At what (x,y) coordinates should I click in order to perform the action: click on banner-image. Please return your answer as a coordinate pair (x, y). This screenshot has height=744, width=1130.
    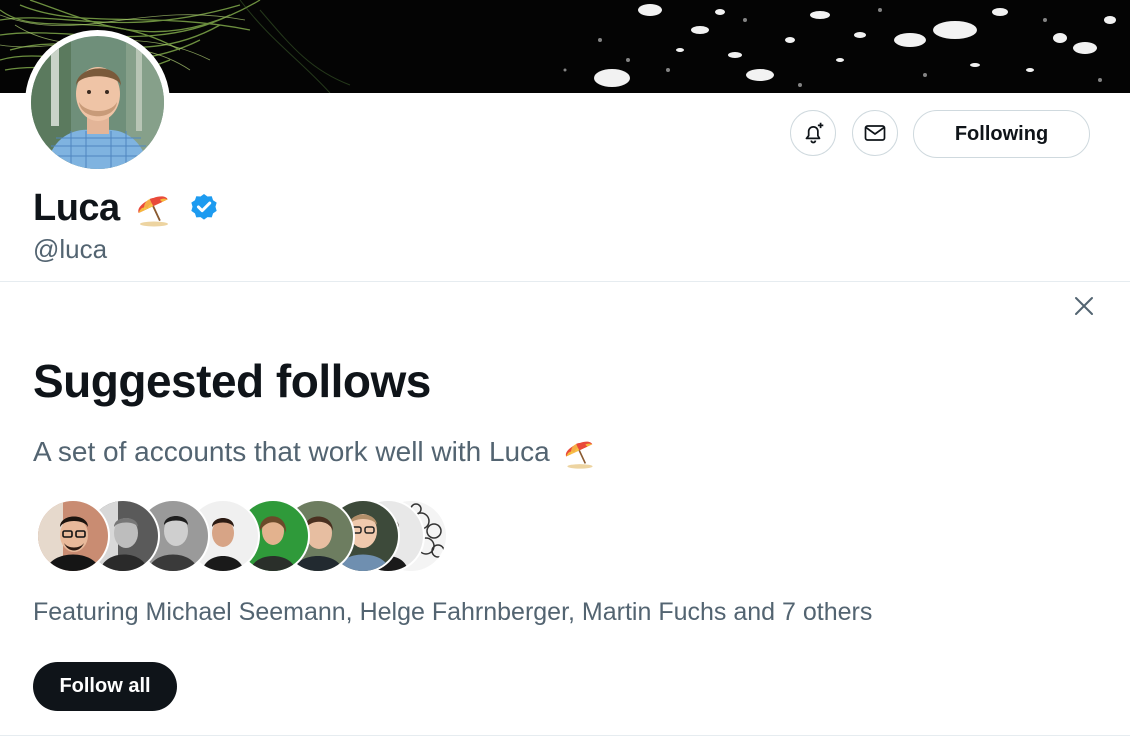
    Looking at the image, I should click on (565, 46).